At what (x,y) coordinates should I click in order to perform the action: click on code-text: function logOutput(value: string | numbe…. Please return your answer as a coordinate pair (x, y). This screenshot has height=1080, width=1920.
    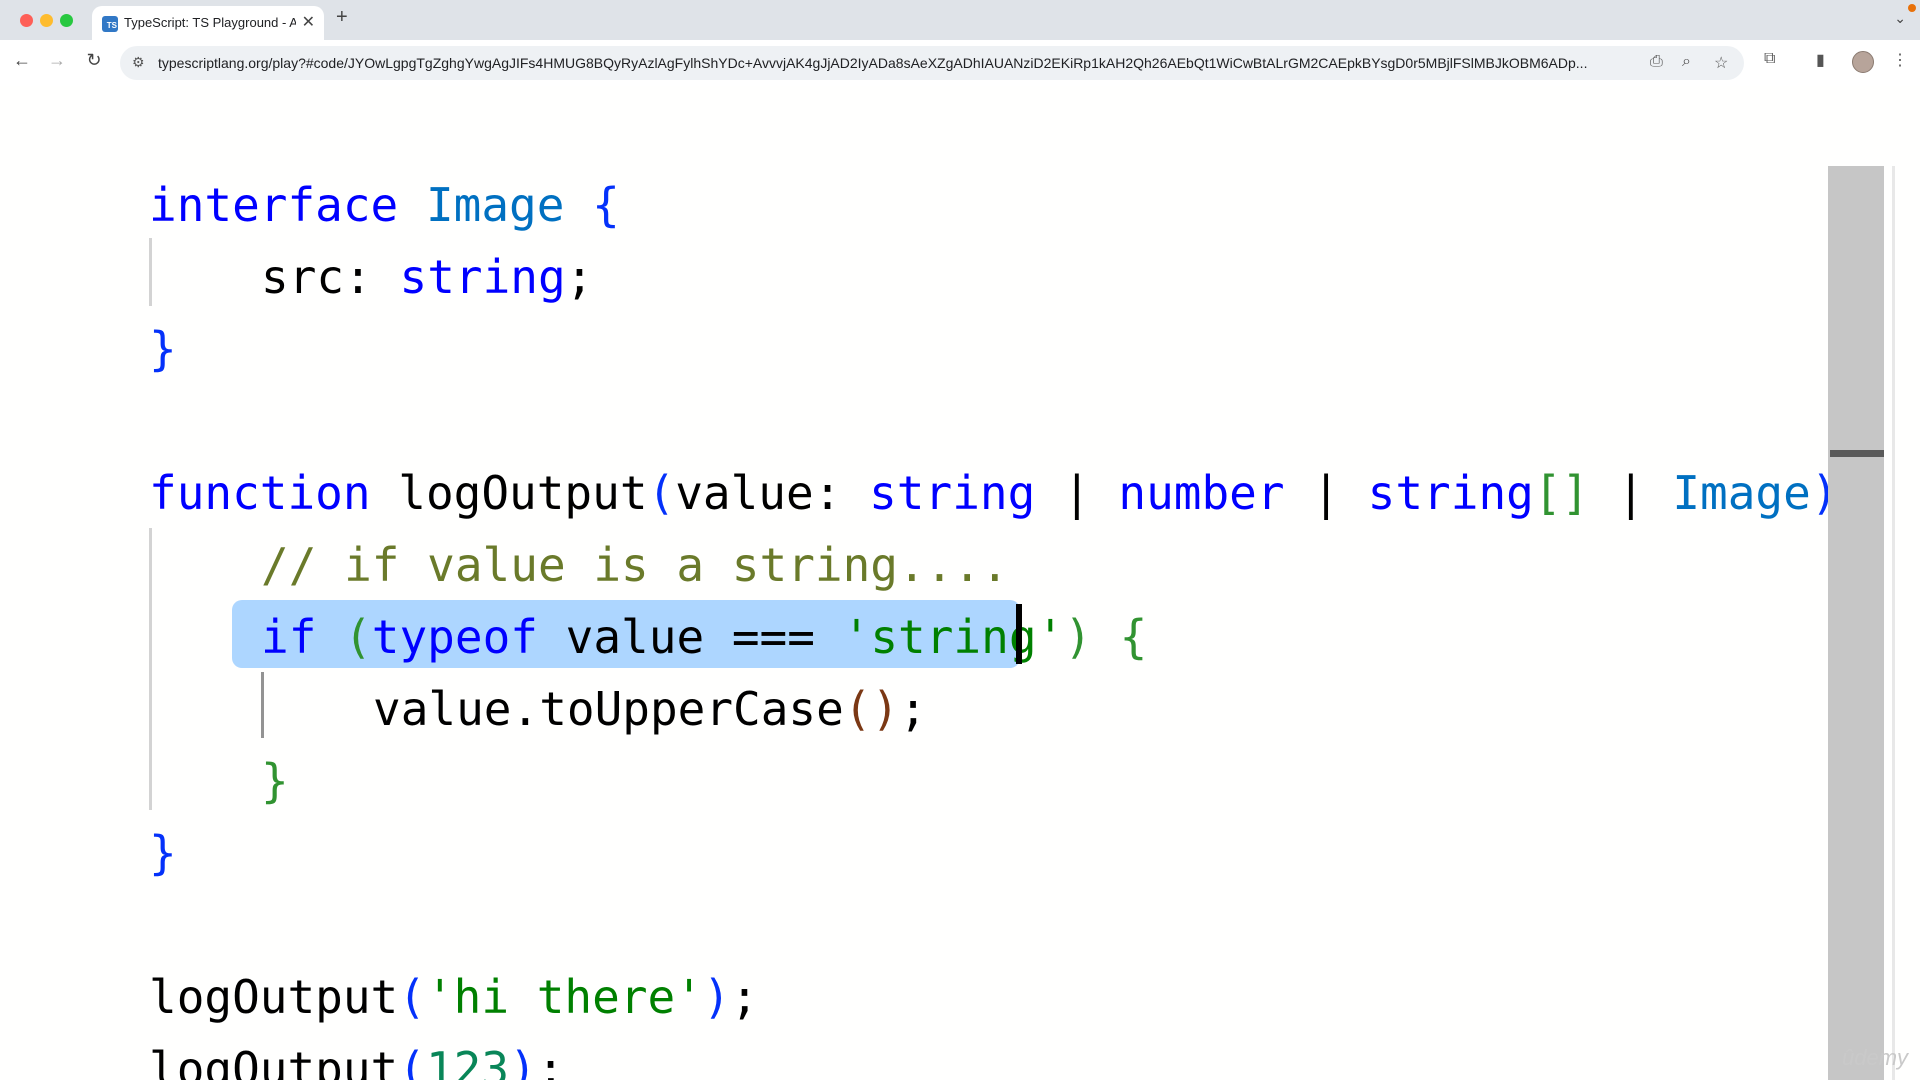
    Looking at the image, I should click on (994, 493).